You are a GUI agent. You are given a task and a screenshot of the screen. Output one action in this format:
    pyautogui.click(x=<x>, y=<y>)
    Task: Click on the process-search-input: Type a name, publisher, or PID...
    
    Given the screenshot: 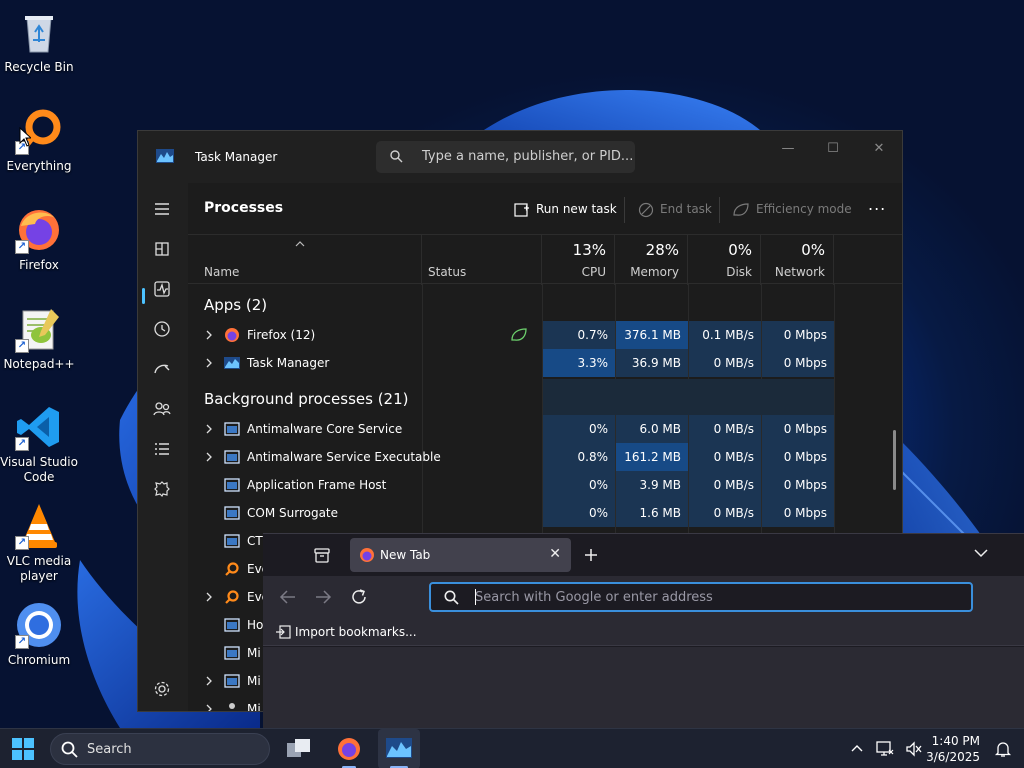 What is the action you would take?
    pyautogui.click(x=505, y=157)
    